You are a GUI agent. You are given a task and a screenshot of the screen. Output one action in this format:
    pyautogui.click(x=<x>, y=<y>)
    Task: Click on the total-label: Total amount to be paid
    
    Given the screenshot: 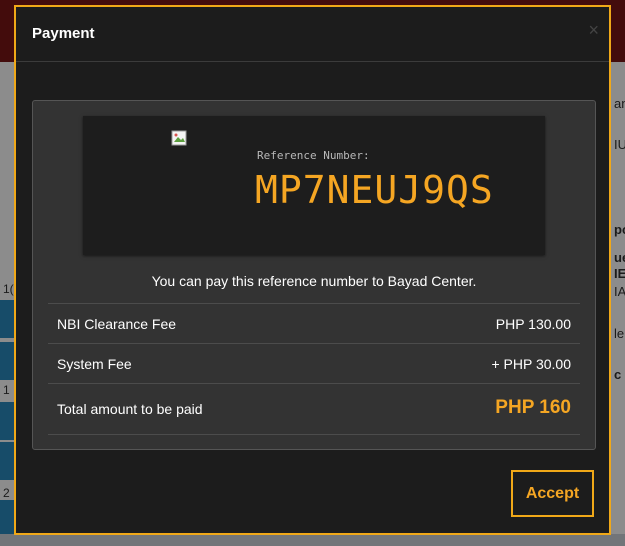 What is the action you would take?
    pyautogui.click(x=130, y=409)
    